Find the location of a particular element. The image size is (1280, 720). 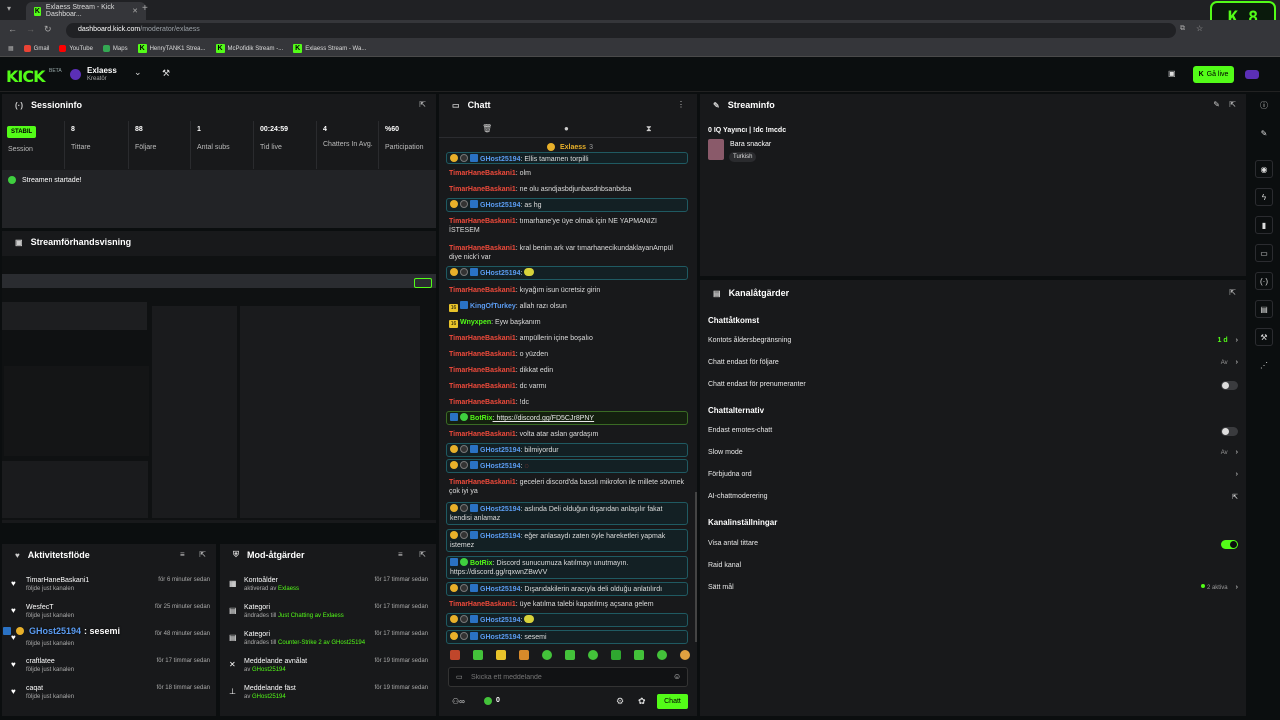

new-tab-icon: + is located at coordinates (145, 8).